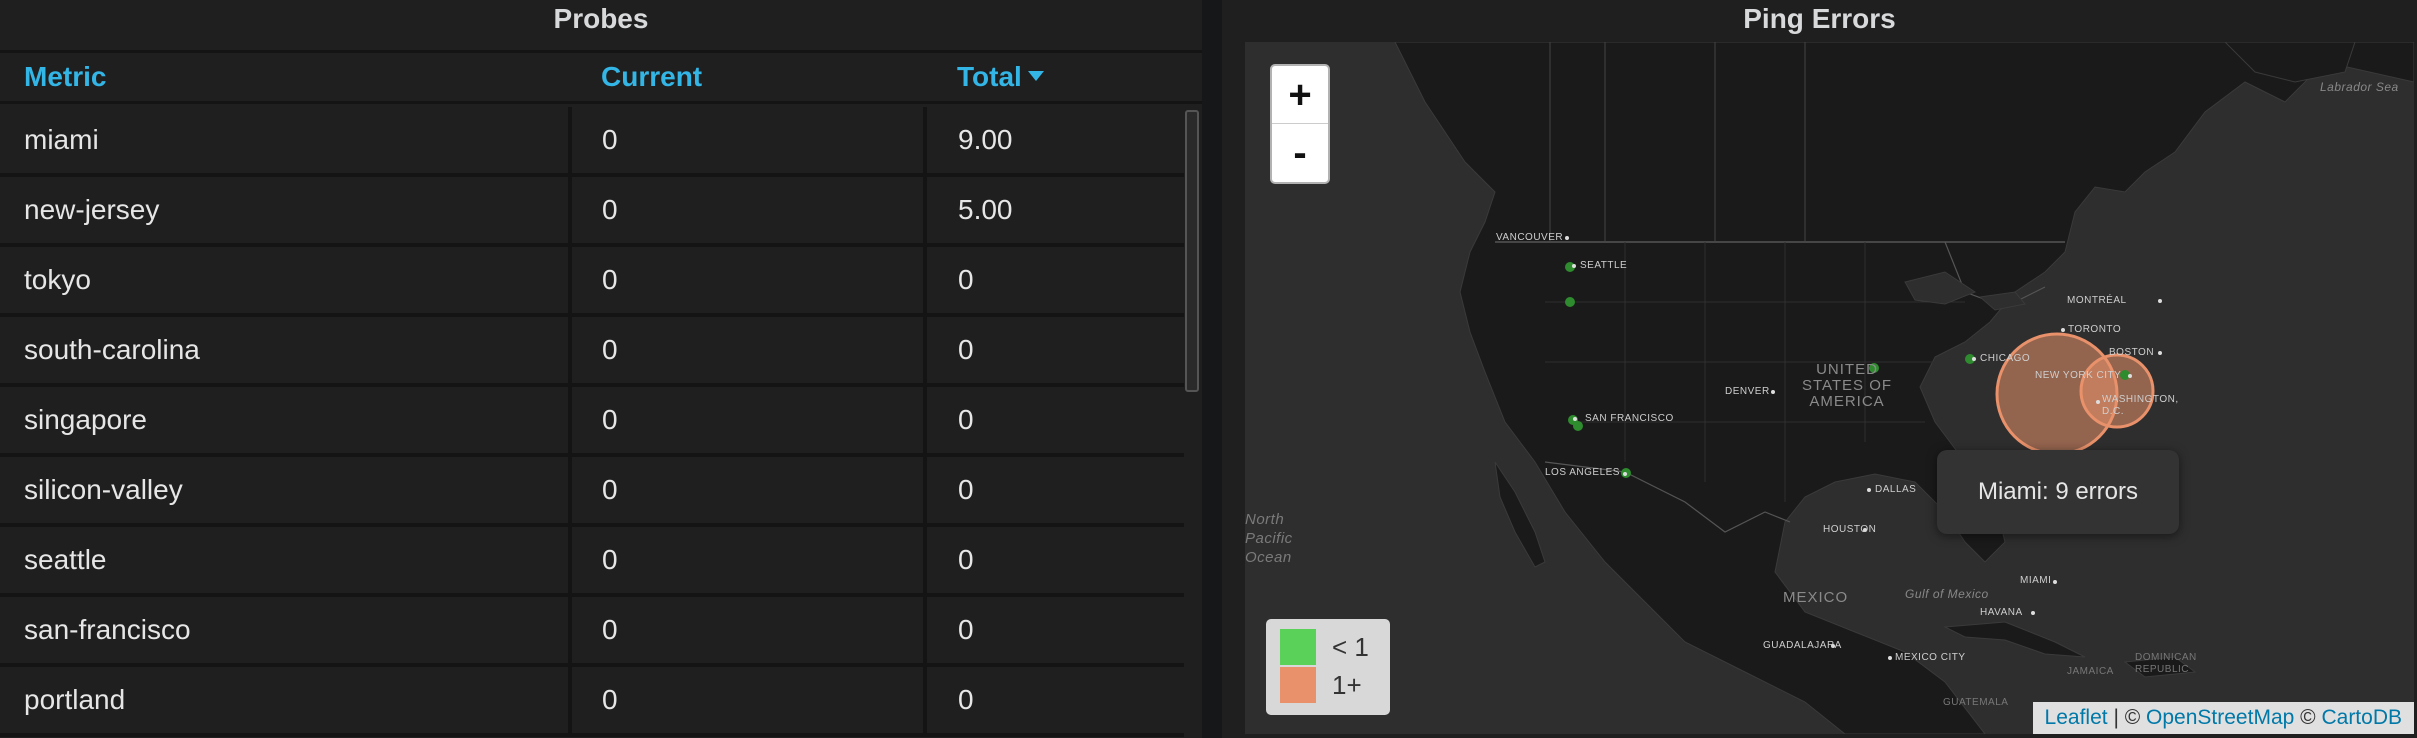 This screenshot has height=738, width=2417. Describe the element at coordinates (1330, 647) in the screenshot. I see `legend-item: < 1` at that location.